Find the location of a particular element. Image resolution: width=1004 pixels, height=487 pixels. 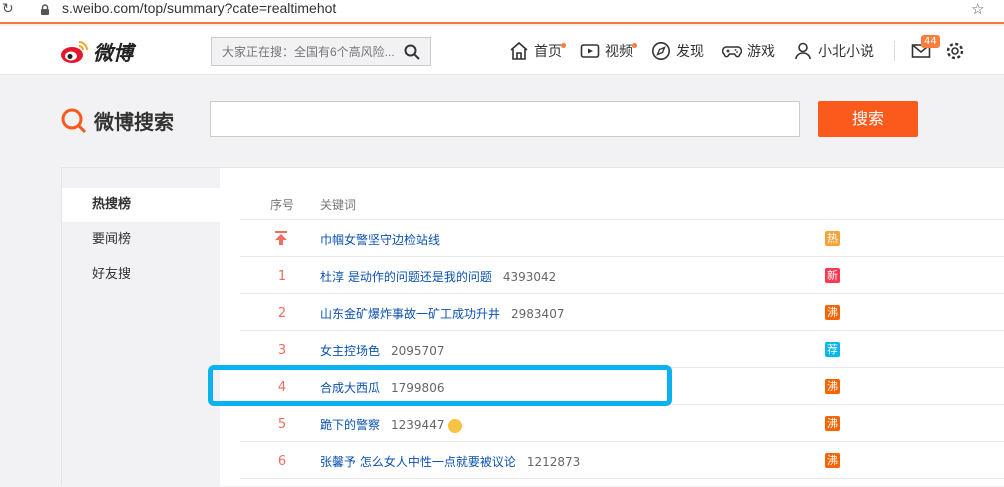

main-search-input is located at coordinates (505, 119).